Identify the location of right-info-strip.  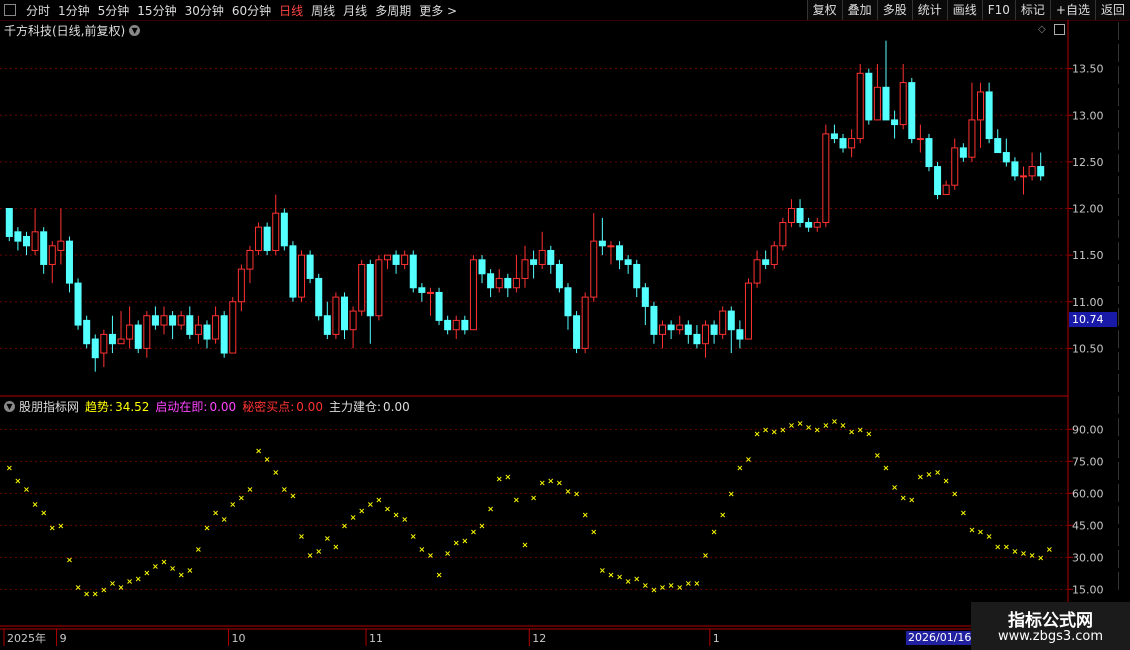
(1124, 322).